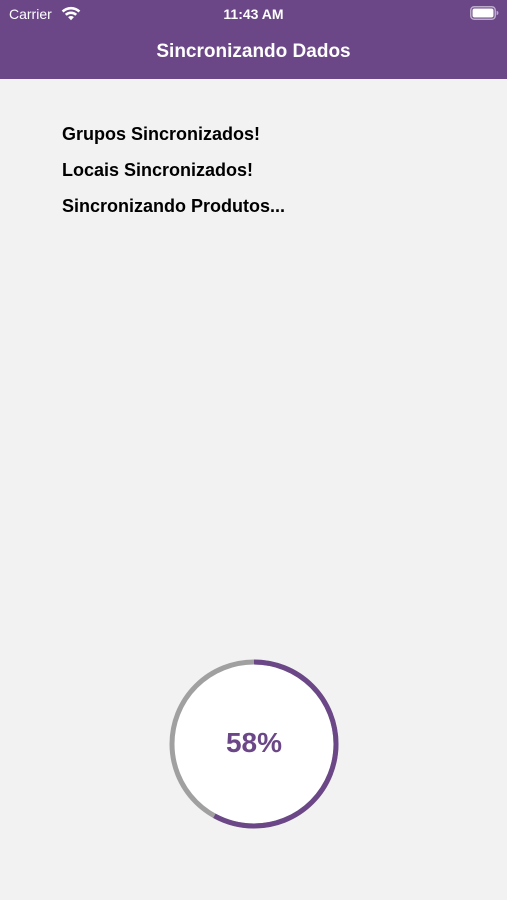  I want to click on progress-ring: 58%, so click(254, 744).